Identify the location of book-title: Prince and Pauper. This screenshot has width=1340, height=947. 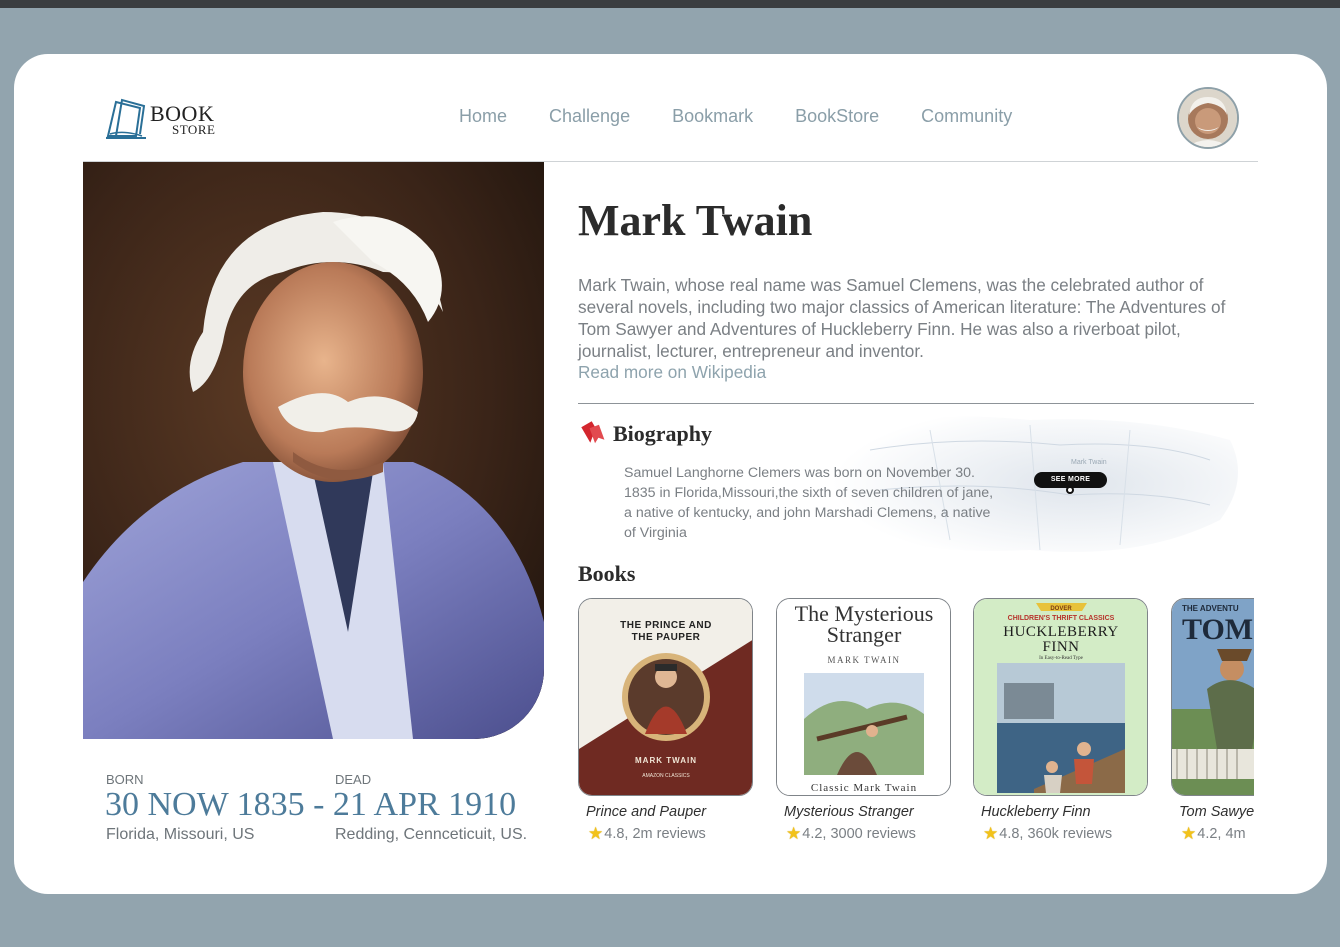
(646, 812).